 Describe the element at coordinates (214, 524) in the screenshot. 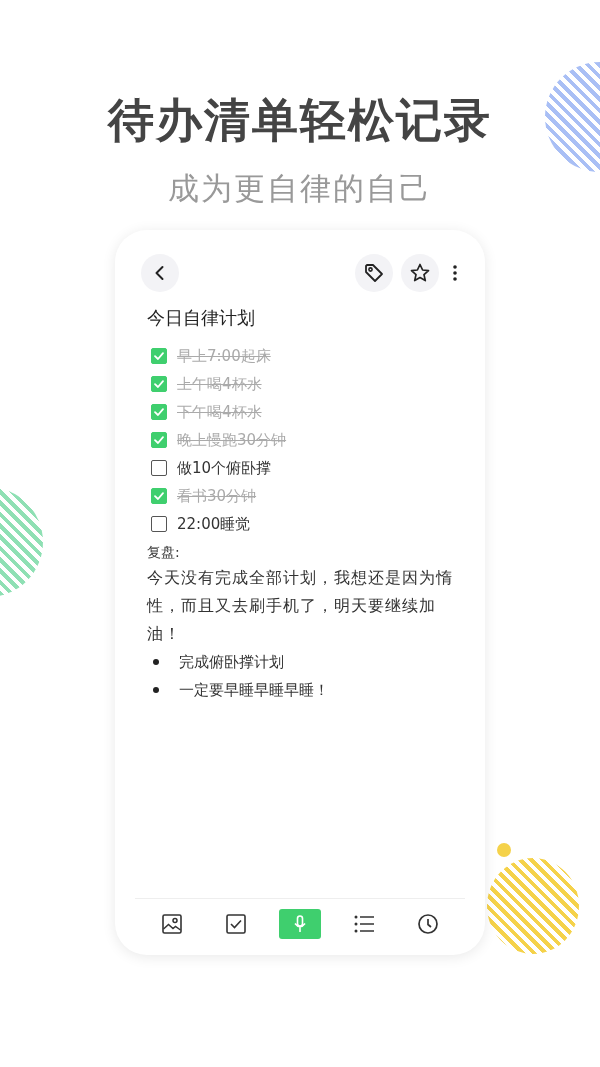

I see `task-text: 22:00睡觉` at that location.